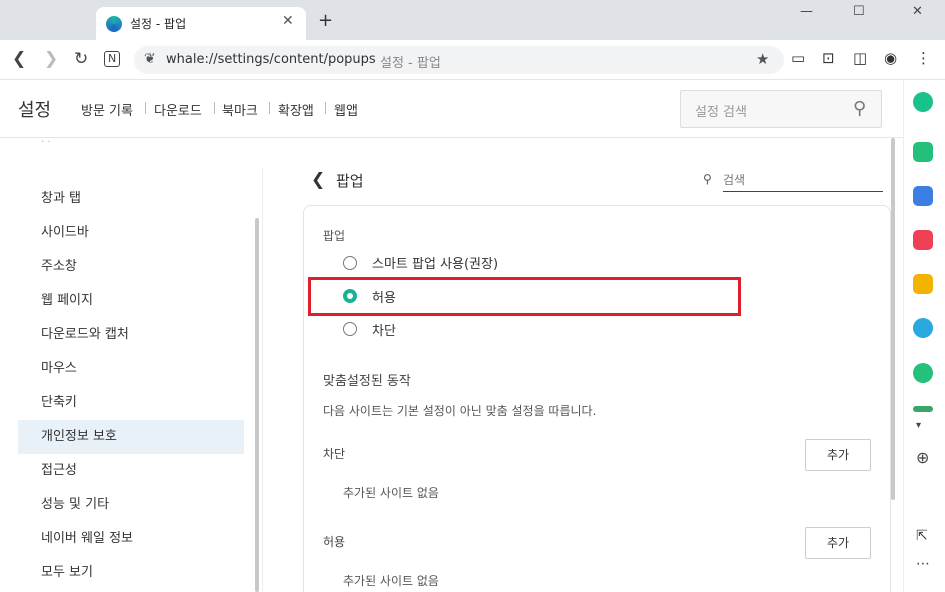  What do you see at coordinates (859, 11) in the screenshot?
I see `maximize-button: ☐` at bounding box center [859, 11].